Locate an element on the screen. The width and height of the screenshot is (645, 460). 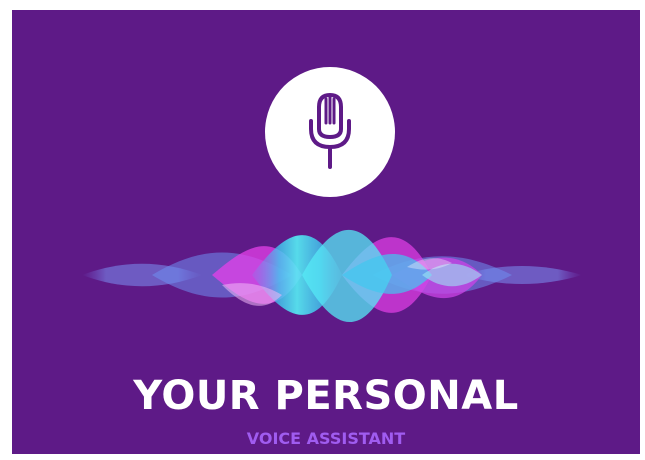
microphone-badge is located at coordinates (330, 132).